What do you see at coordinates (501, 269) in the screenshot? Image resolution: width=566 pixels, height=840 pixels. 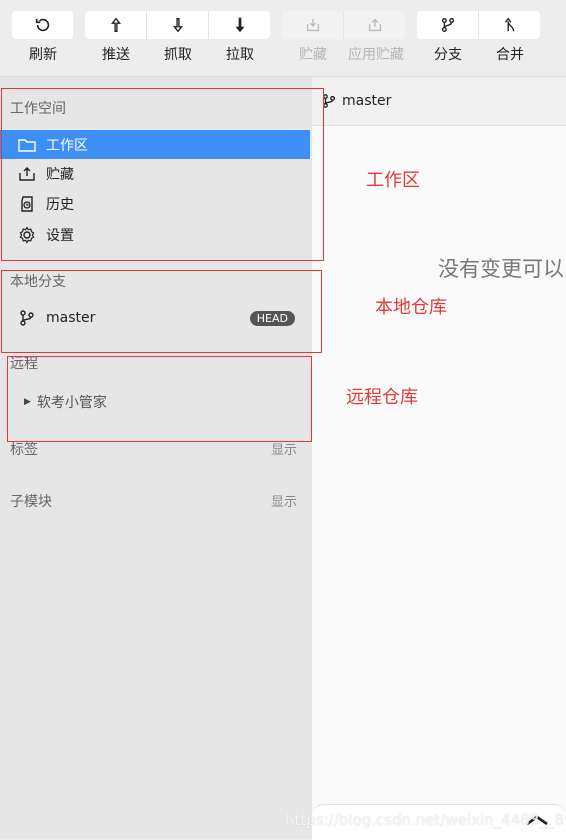 I see `empty-state-message: 没有变更可以` at bounding box center [501, 269].